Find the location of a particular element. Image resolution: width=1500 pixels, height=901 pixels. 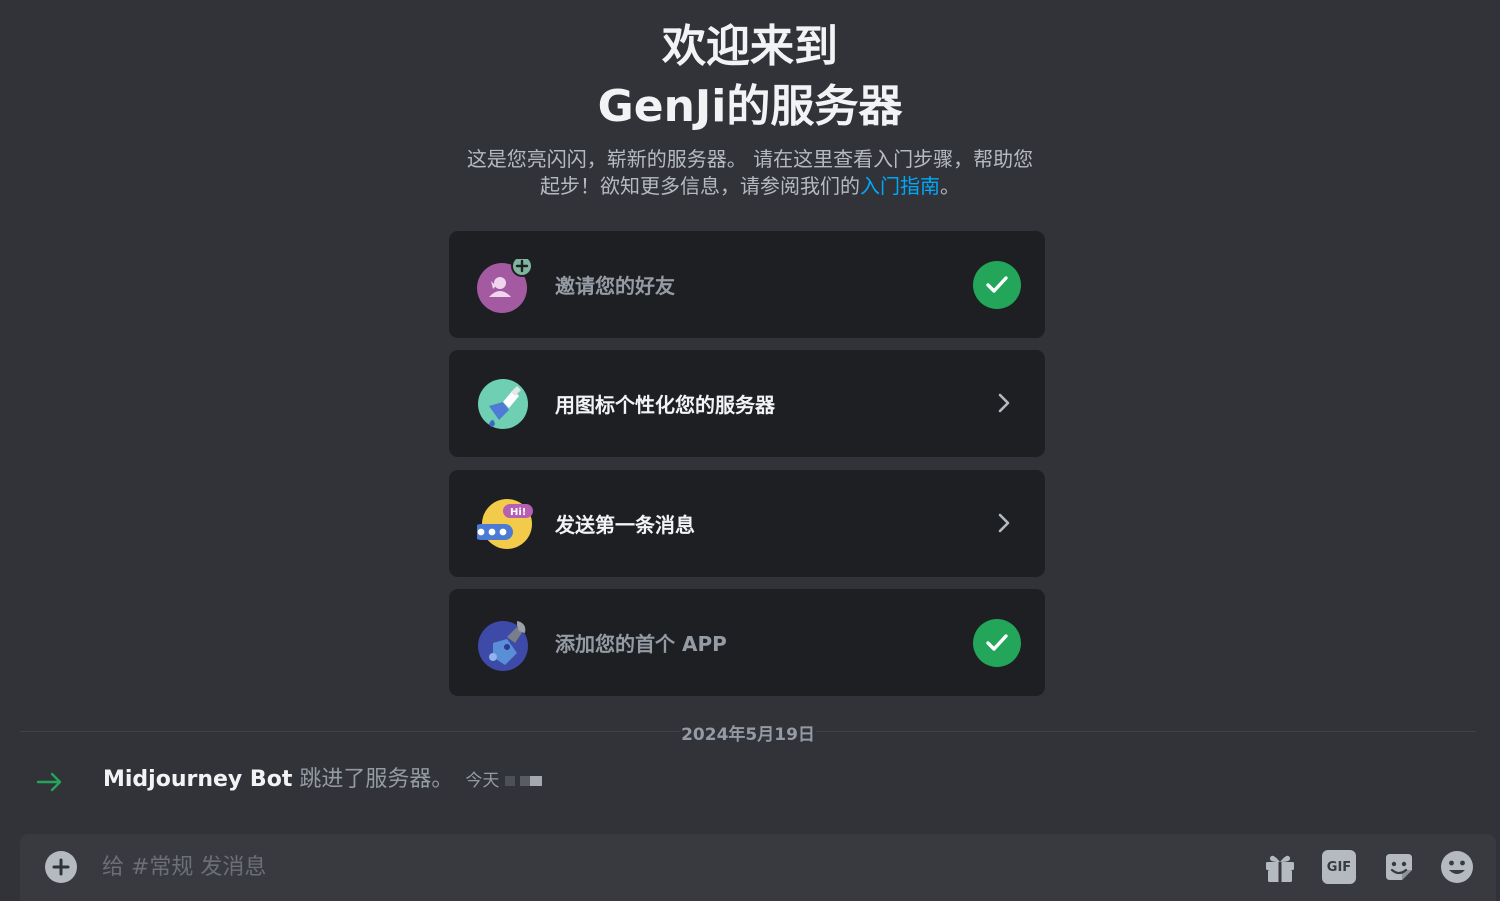

invite-friends-icon is located at coordinates (505, 284).